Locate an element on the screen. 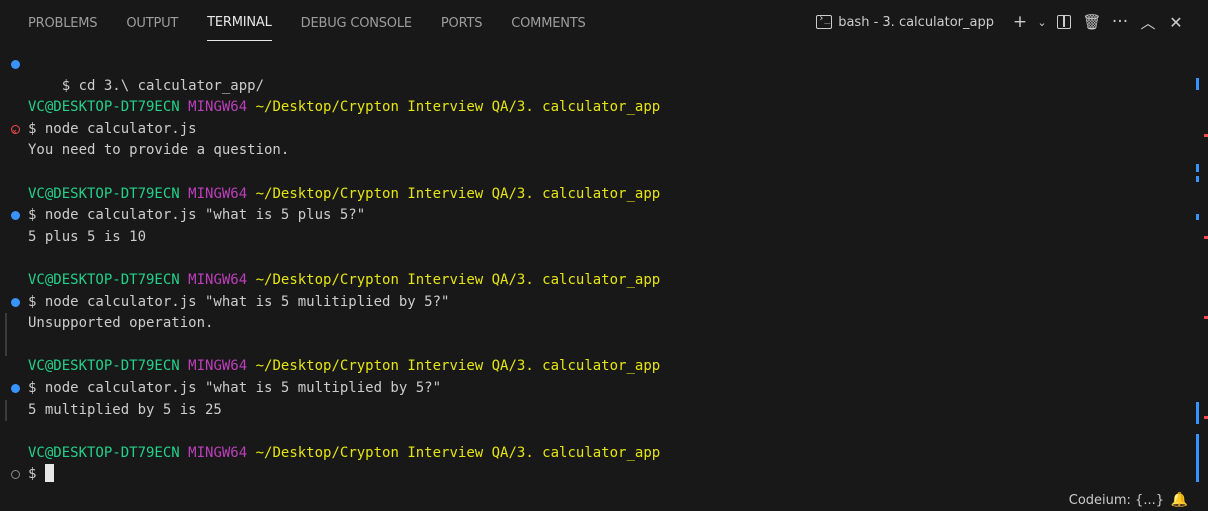  command-output: 5 multiplied by 5 is 25 is located at coordinates (125, 409).